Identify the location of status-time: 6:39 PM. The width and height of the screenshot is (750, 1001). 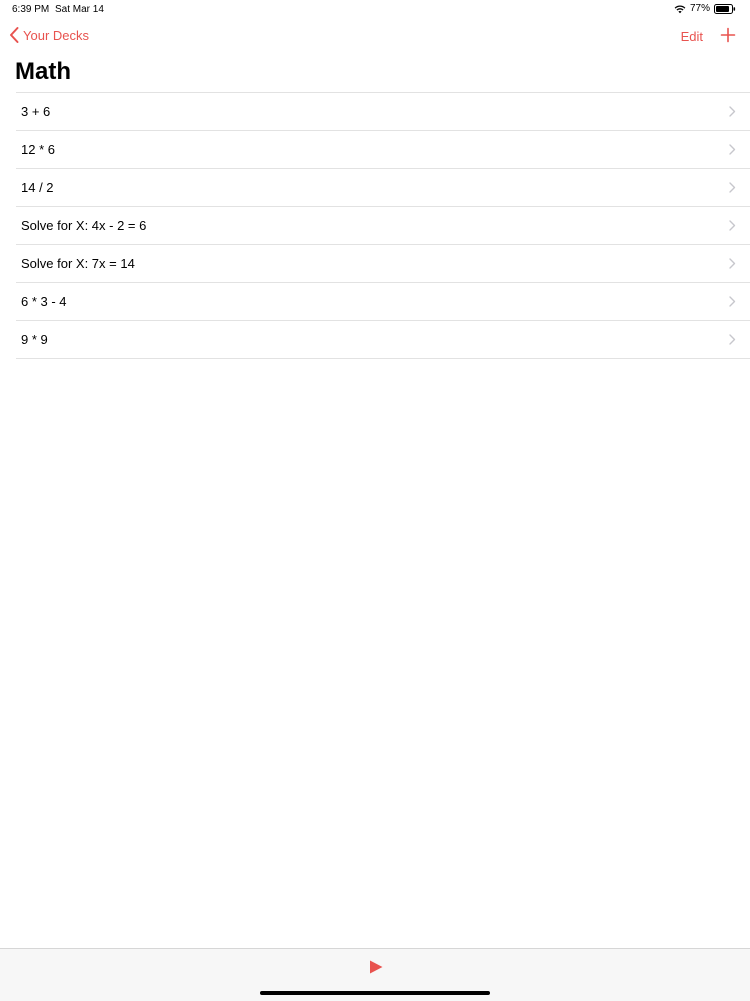
(31, 9).